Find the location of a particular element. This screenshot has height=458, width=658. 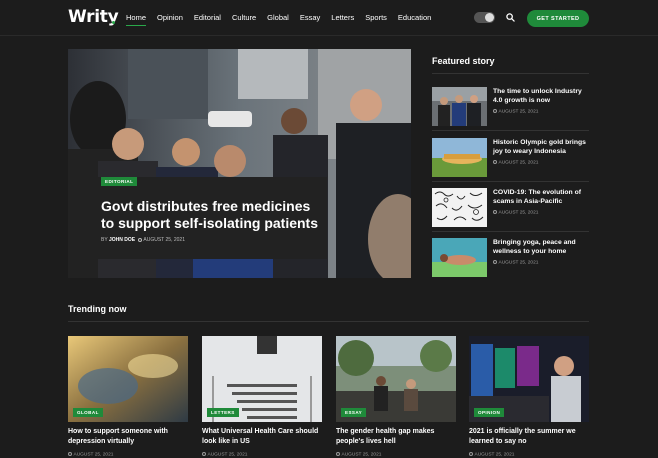

get-started-button: GET STARTED is located at coordinates (558, 18).